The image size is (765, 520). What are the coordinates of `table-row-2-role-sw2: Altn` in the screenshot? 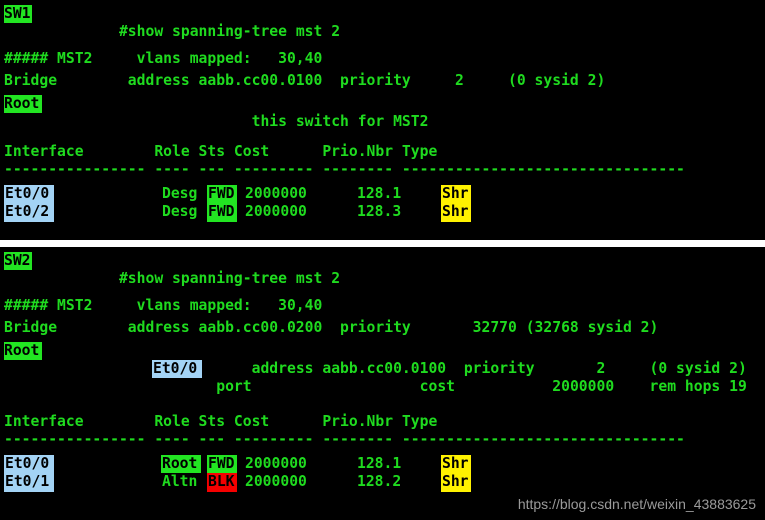 It's located at (180, 481).